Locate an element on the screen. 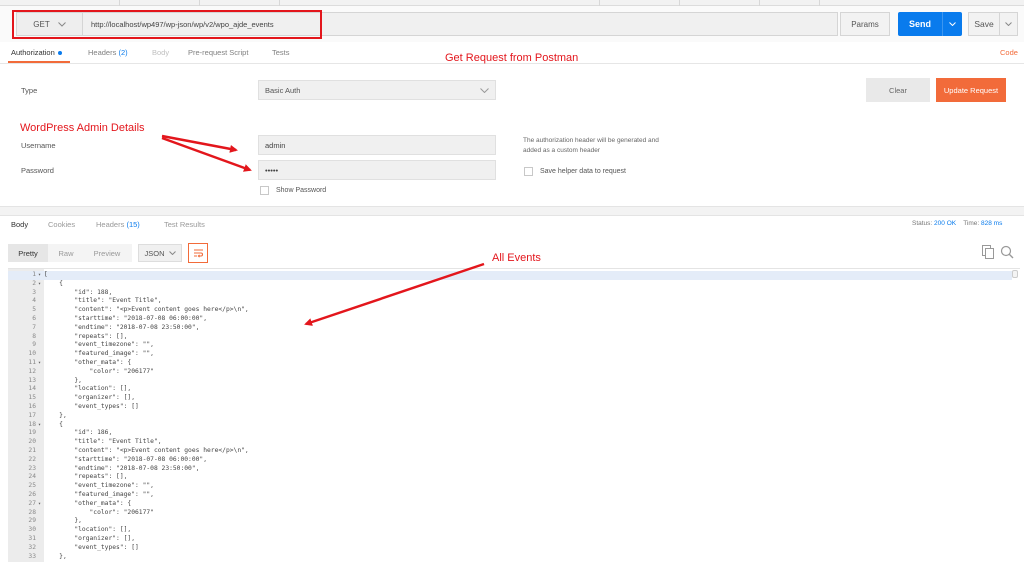 The width and height of the screenshot is (1024, 562). annotation-admin-details: WordPress Admin Details is located at coordinates (82, 128).